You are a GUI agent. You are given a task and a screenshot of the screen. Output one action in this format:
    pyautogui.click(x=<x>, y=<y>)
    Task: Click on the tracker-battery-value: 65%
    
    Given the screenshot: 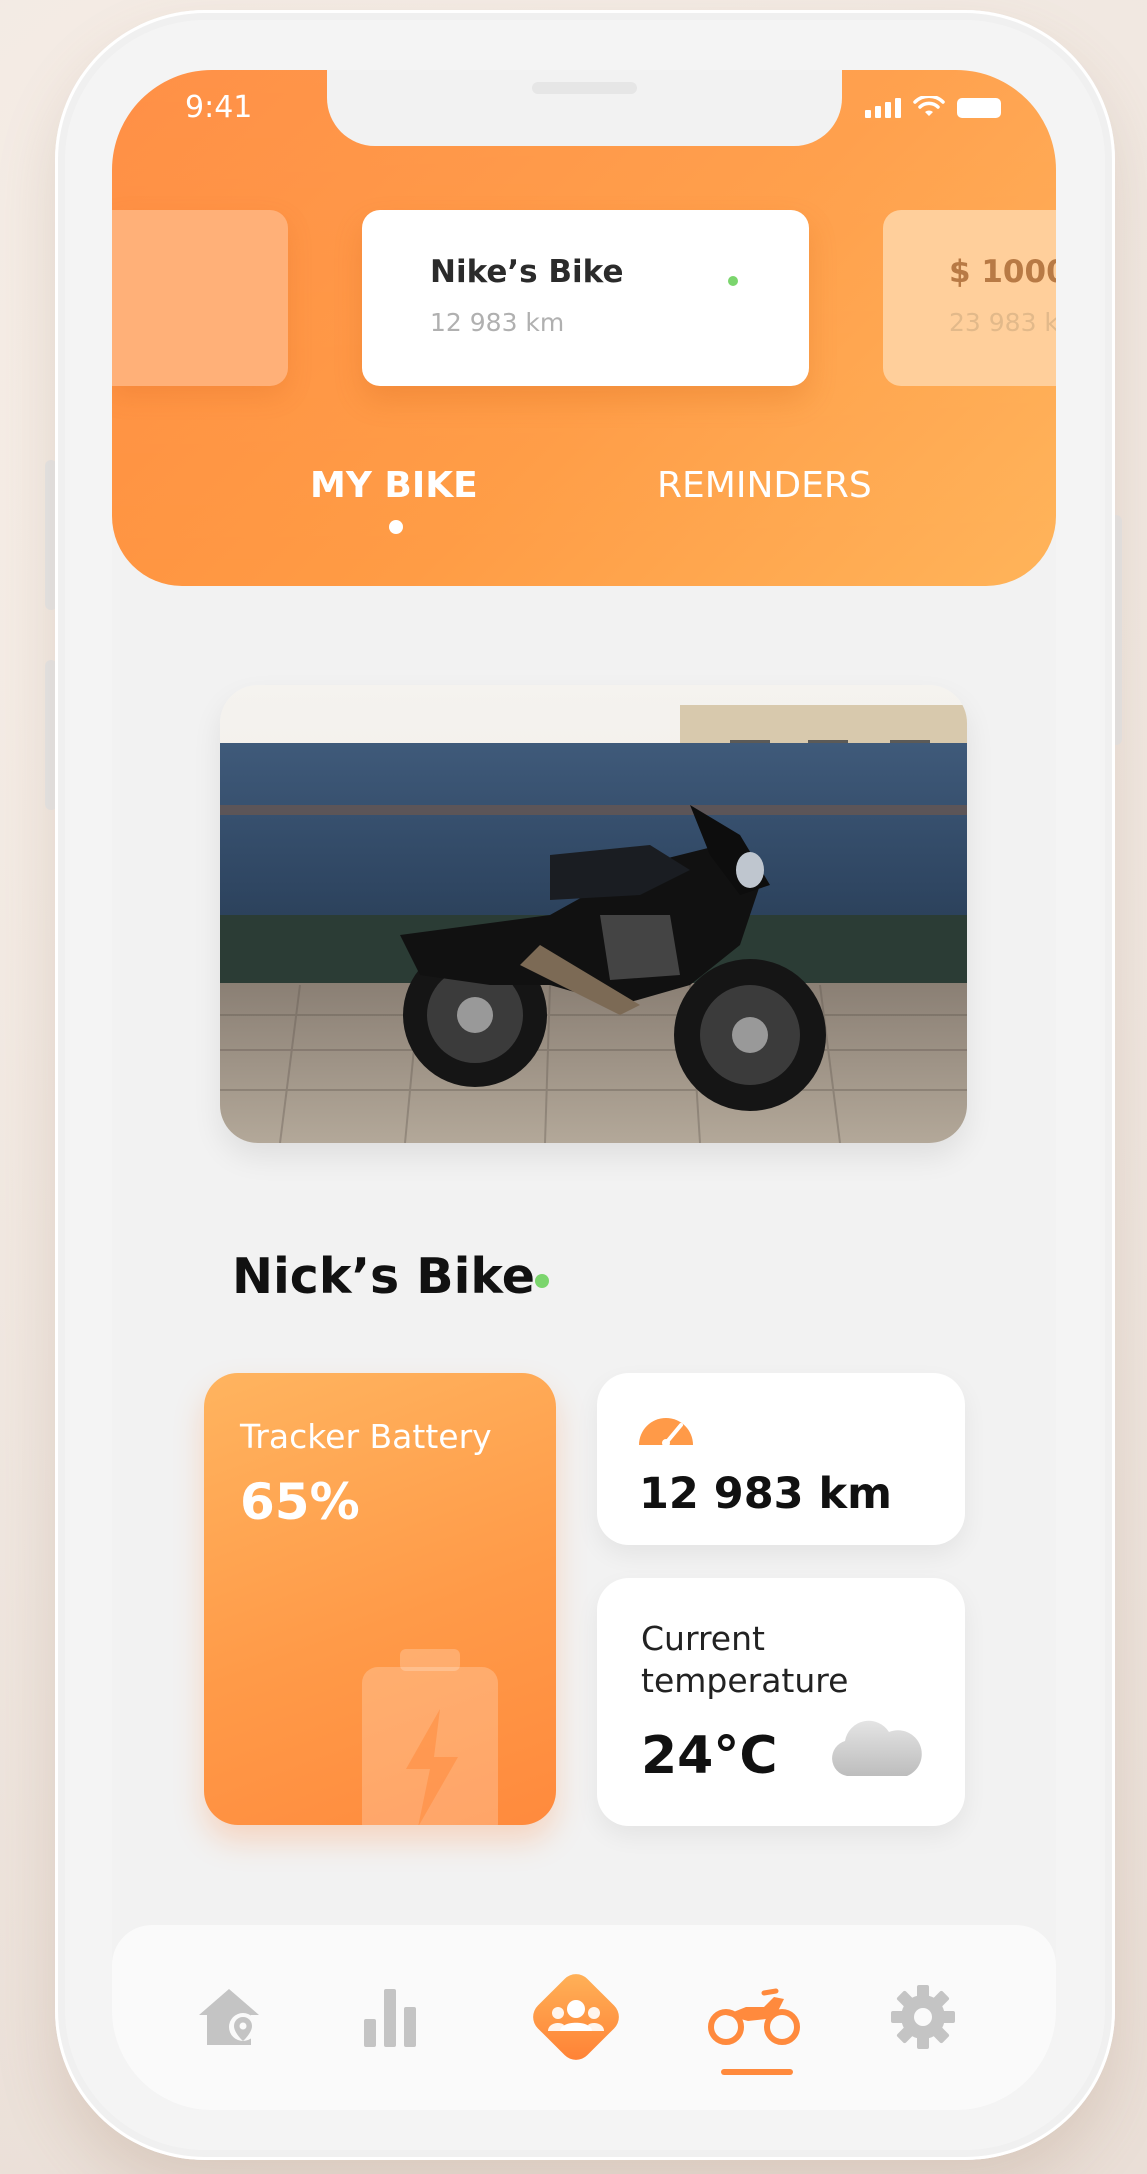 What is the action you would take?
    pyautogui.click(x=300, y=1502)
    